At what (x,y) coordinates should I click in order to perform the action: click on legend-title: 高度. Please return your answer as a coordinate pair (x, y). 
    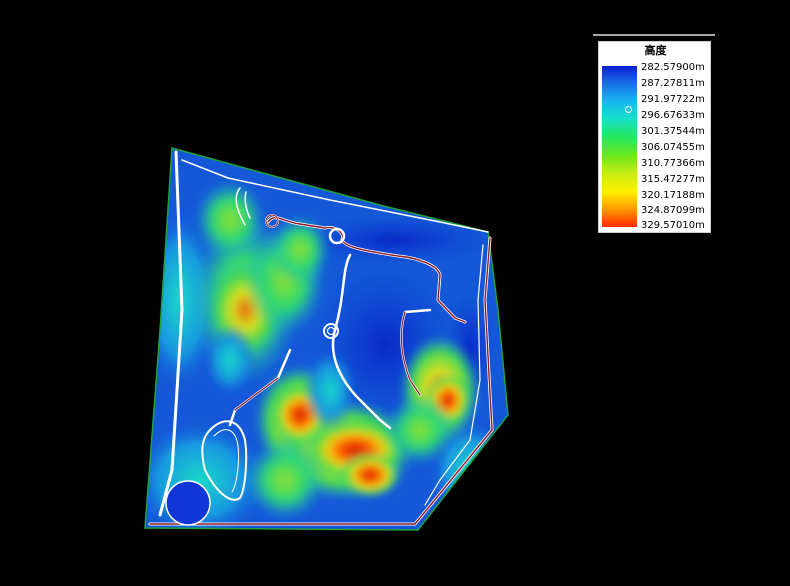
    Looking at the image, I should click on (655, 50).